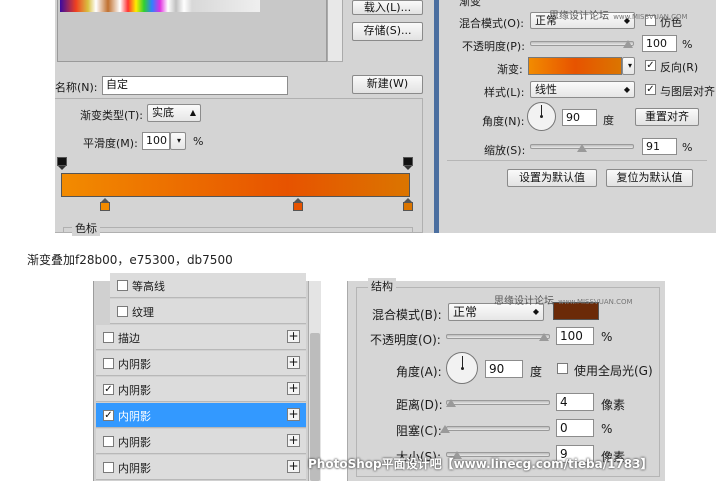  I want to click on preset-swatches, so click(160, 6).